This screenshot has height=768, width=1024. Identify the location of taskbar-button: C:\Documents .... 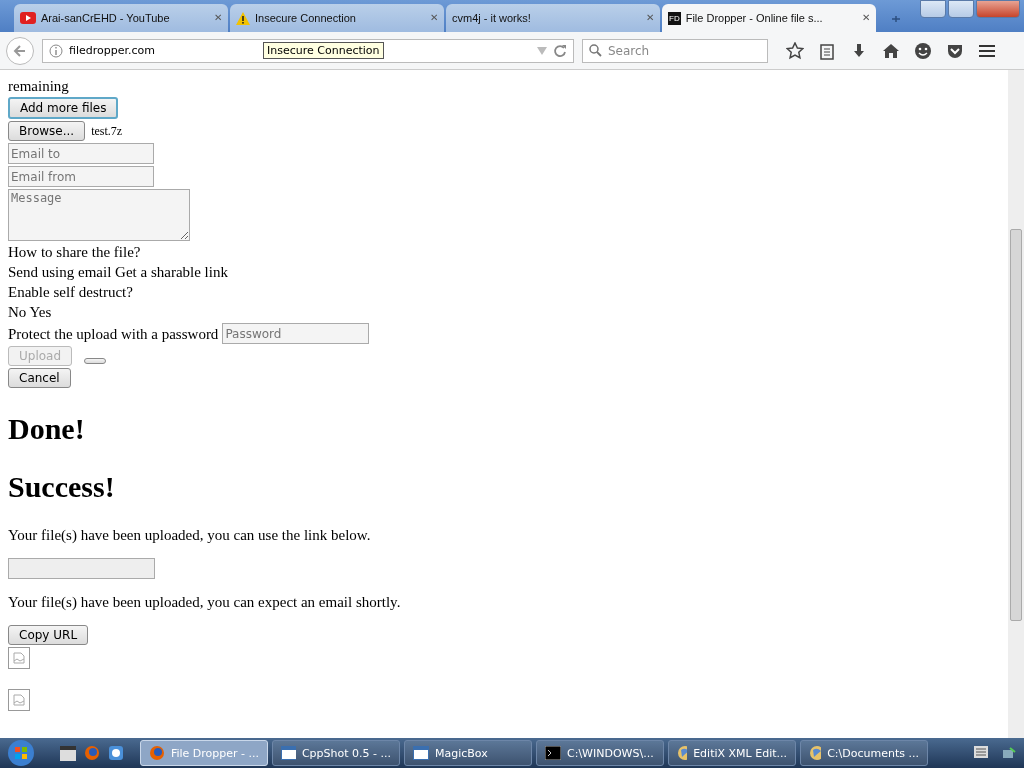
(864, 753).